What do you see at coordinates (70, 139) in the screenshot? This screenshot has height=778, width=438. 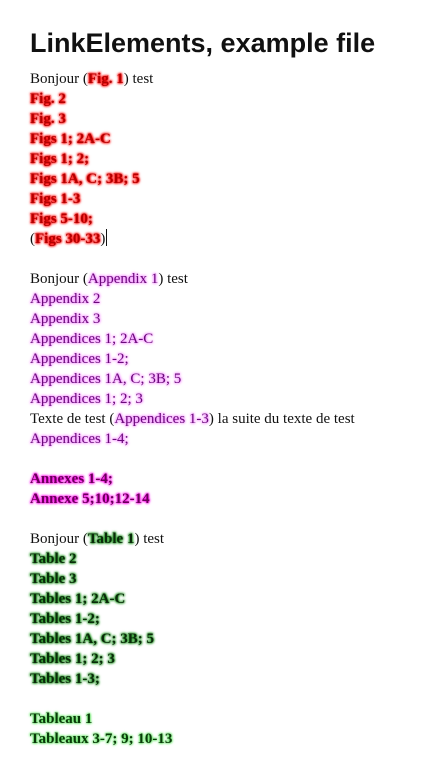 I see `figure-link: Figs 1; 2A-C` at bounding box center [70, 139].